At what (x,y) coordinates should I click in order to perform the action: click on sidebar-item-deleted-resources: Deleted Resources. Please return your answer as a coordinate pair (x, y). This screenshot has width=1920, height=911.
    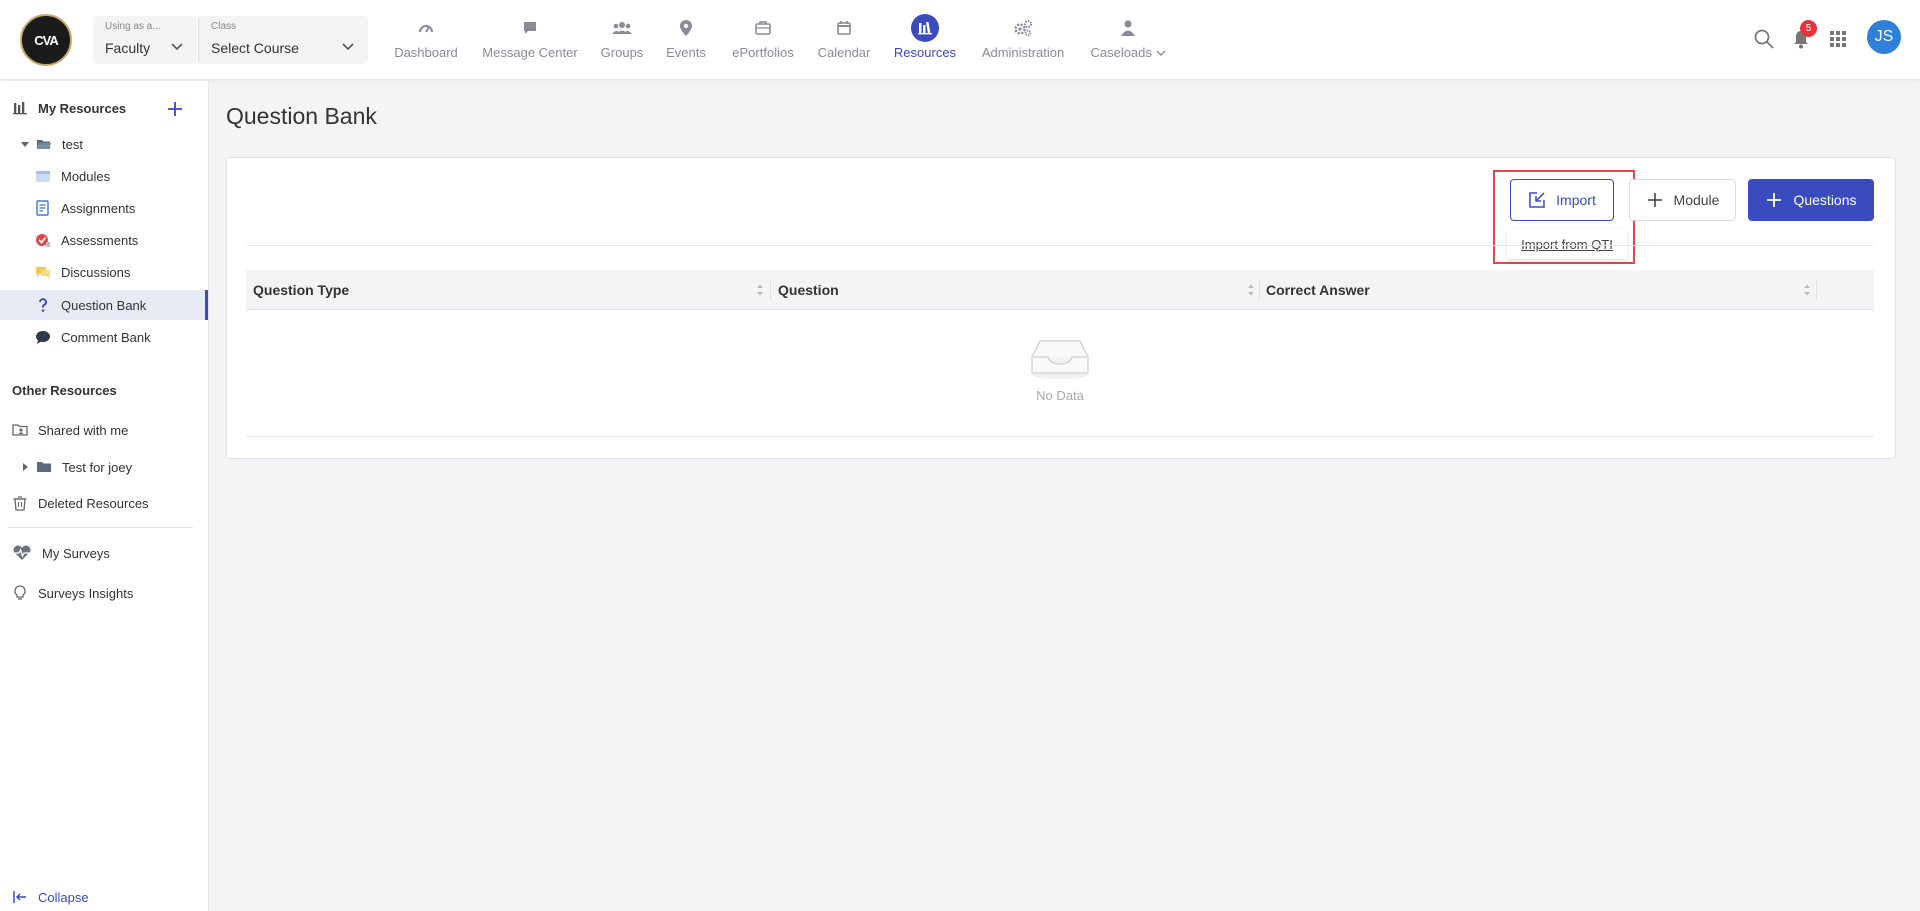
    Looking at the image, I should click on (104, 503).